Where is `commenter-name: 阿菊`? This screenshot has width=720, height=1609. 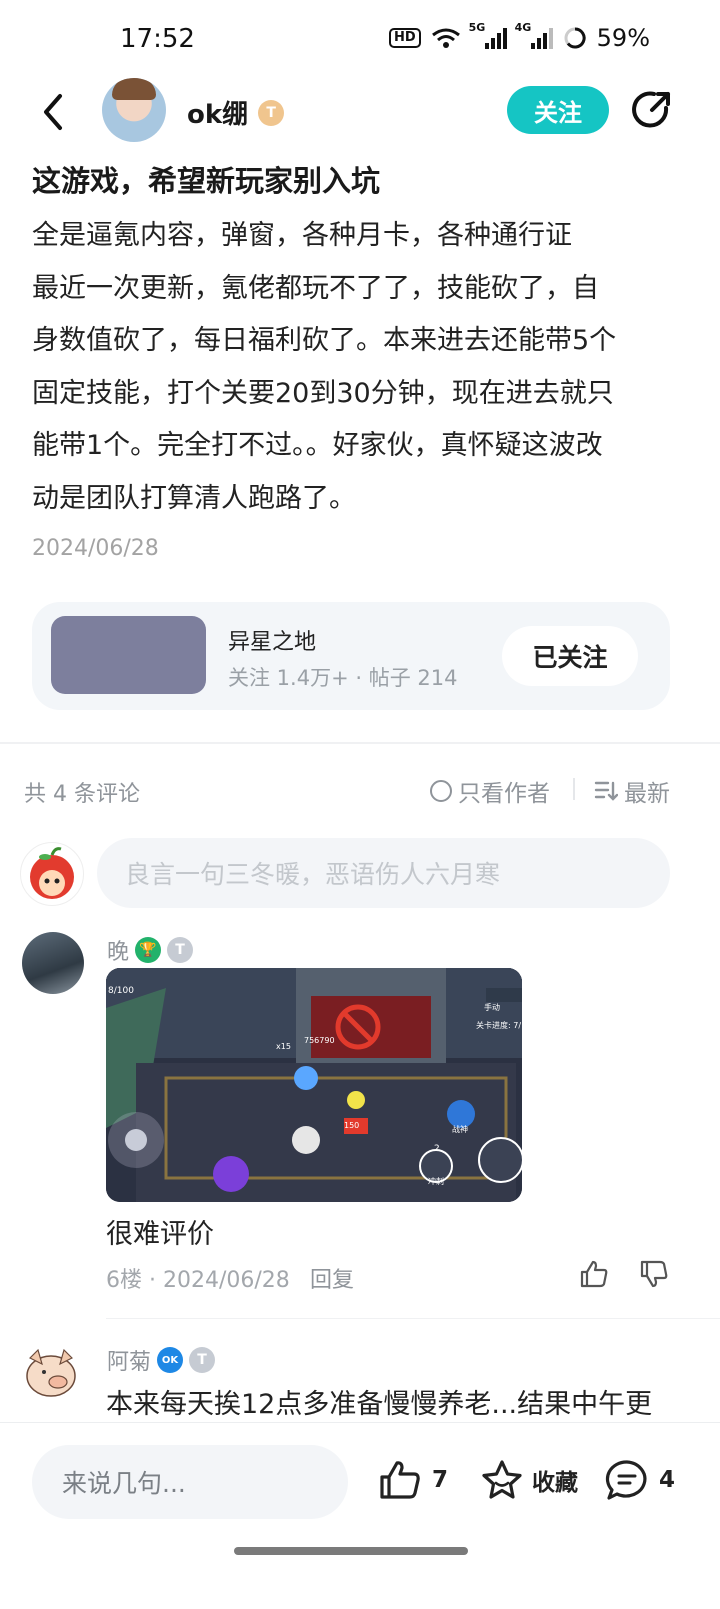 commenter-name: 阿菊 is located at coordinates (129, 1360).